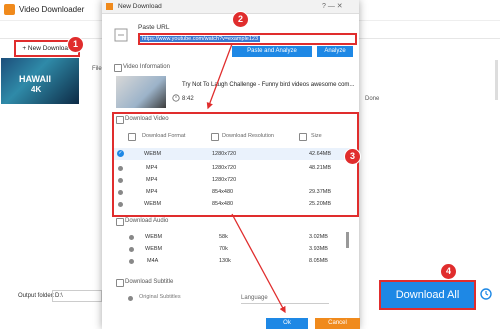  Describe the element at coordinates (240, 19) in the screenshot. I see `step-marker-2: 2` at that location.